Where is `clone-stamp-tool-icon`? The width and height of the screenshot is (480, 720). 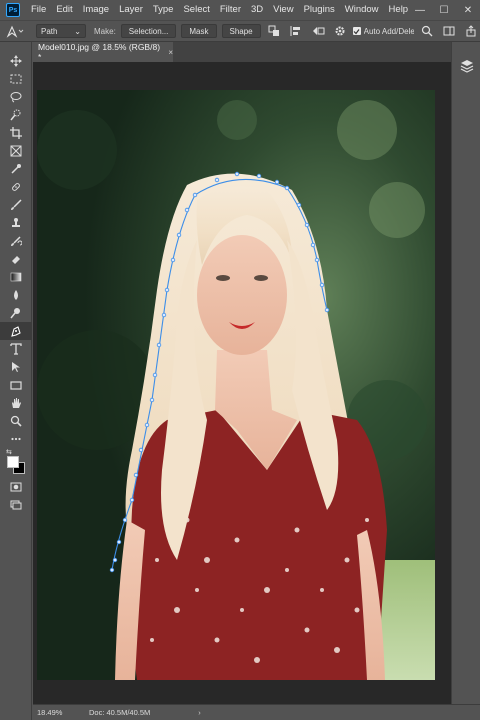
clone-stamp-tool-icon is located at coordinates (16, 223).